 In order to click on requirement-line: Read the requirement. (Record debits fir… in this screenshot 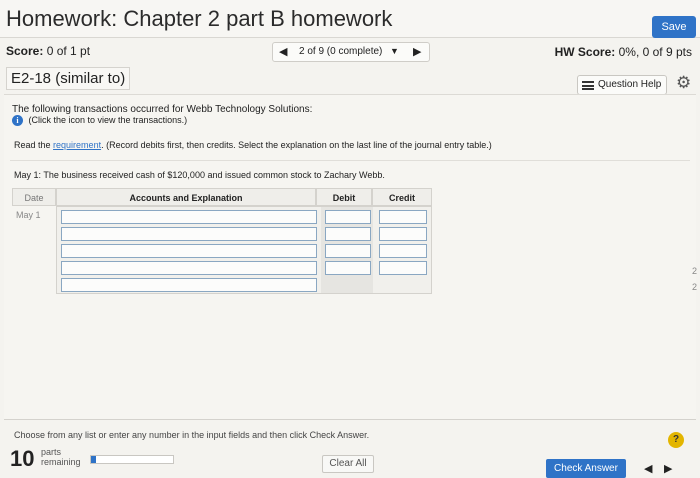, I will do `click(253, 145)`.